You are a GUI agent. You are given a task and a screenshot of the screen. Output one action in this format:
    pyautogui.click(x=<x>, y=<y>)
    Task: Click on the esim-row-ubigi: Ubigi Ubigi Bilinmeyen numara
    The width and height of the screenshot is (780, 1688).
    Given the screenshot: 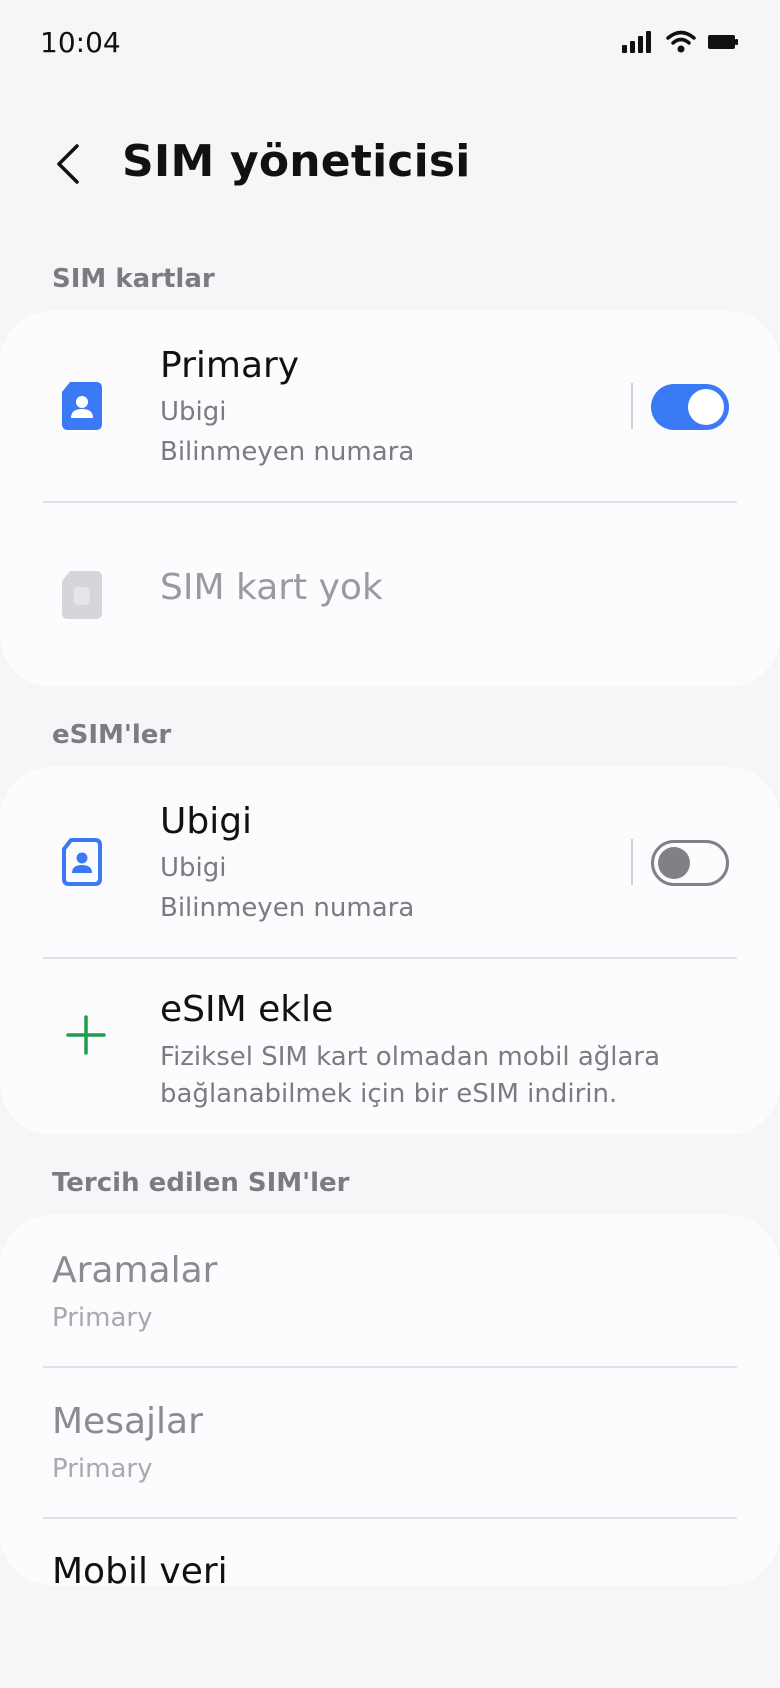 What is the action you would take?
    pyautogui.click(x=390, y=862)
    